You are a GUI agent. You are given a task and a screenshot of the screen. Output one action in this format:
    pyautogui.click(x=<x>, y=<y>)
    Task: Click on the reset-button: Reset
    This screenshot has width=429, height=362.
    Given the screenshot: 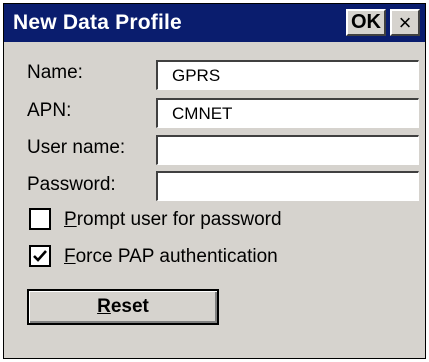 What is the action you would take?
    pyautogui.click(x=123, y=307)
    